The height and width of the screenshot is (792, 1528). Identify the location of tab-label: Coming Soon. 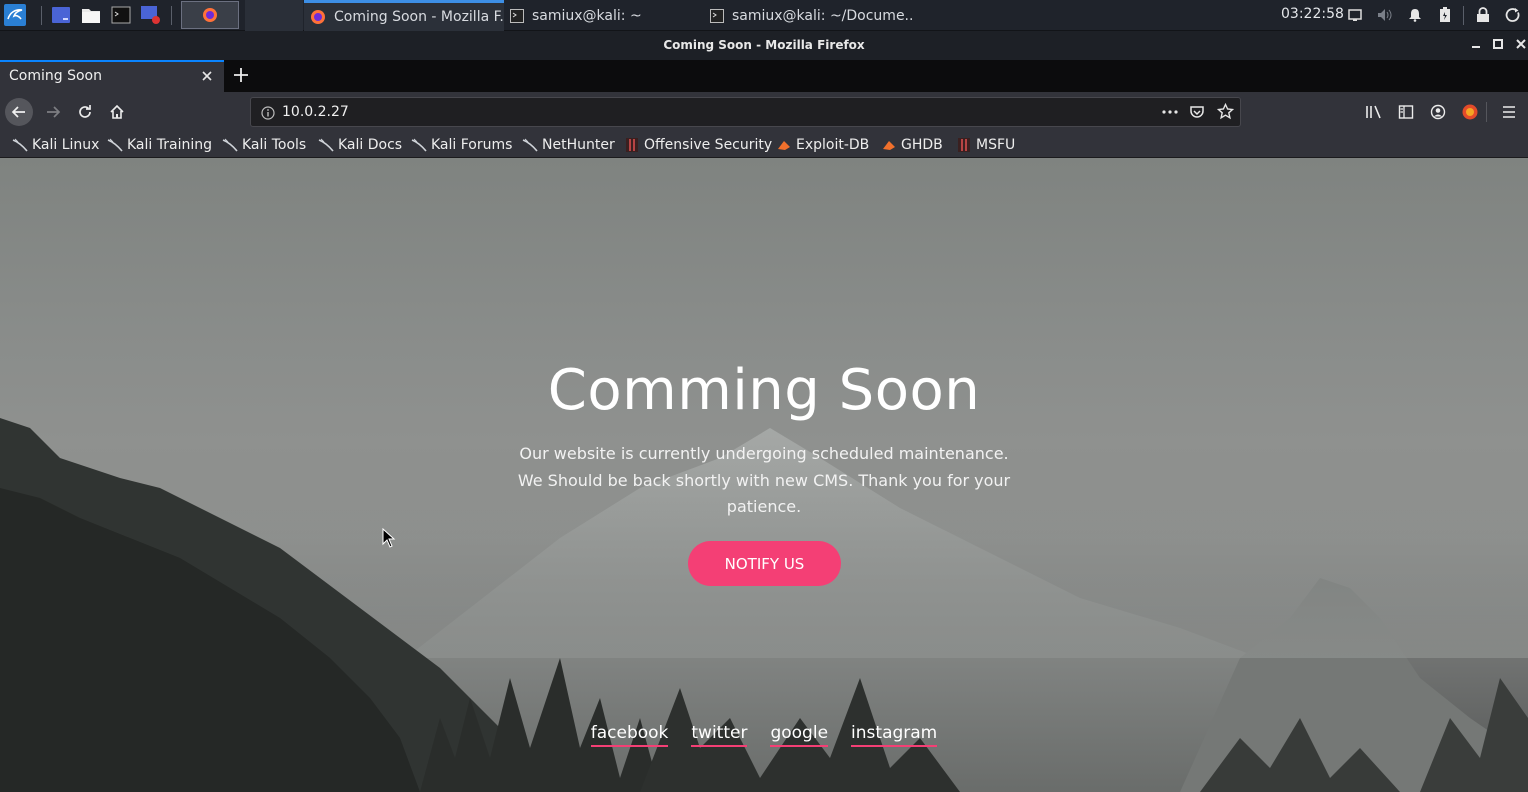
(55, 76).